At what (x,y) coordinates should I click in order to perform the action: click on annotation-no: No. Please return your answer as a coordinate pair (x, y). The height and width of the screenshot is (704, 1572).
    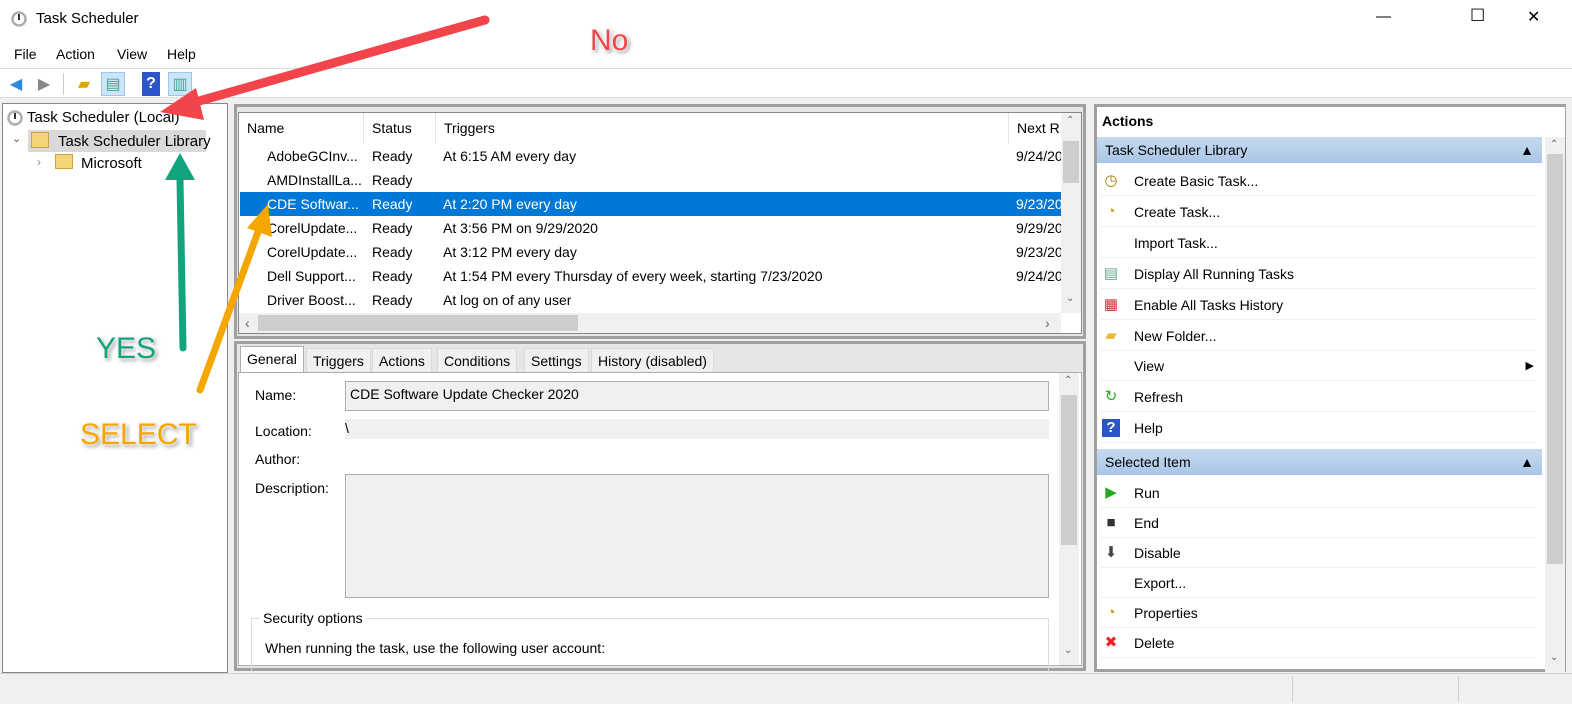
    Looking at the image, I should click on (609, 40).